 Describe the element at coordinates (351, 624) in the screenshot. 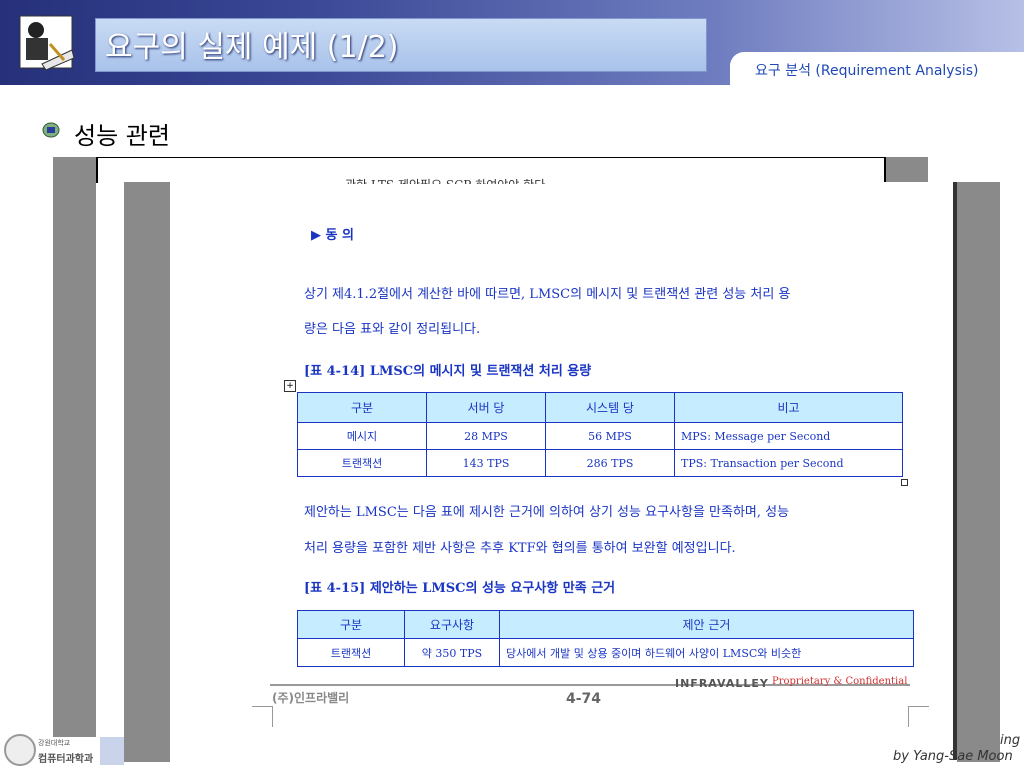

I see `table2-header: 구분` at that location.